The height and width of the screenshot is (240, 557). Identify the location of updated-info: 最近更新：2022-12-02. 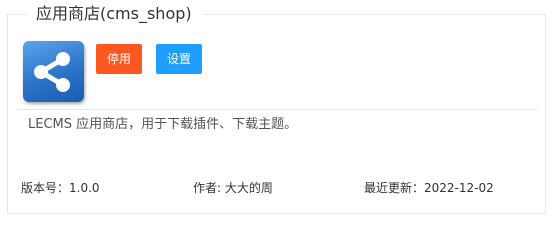
(429, 188).